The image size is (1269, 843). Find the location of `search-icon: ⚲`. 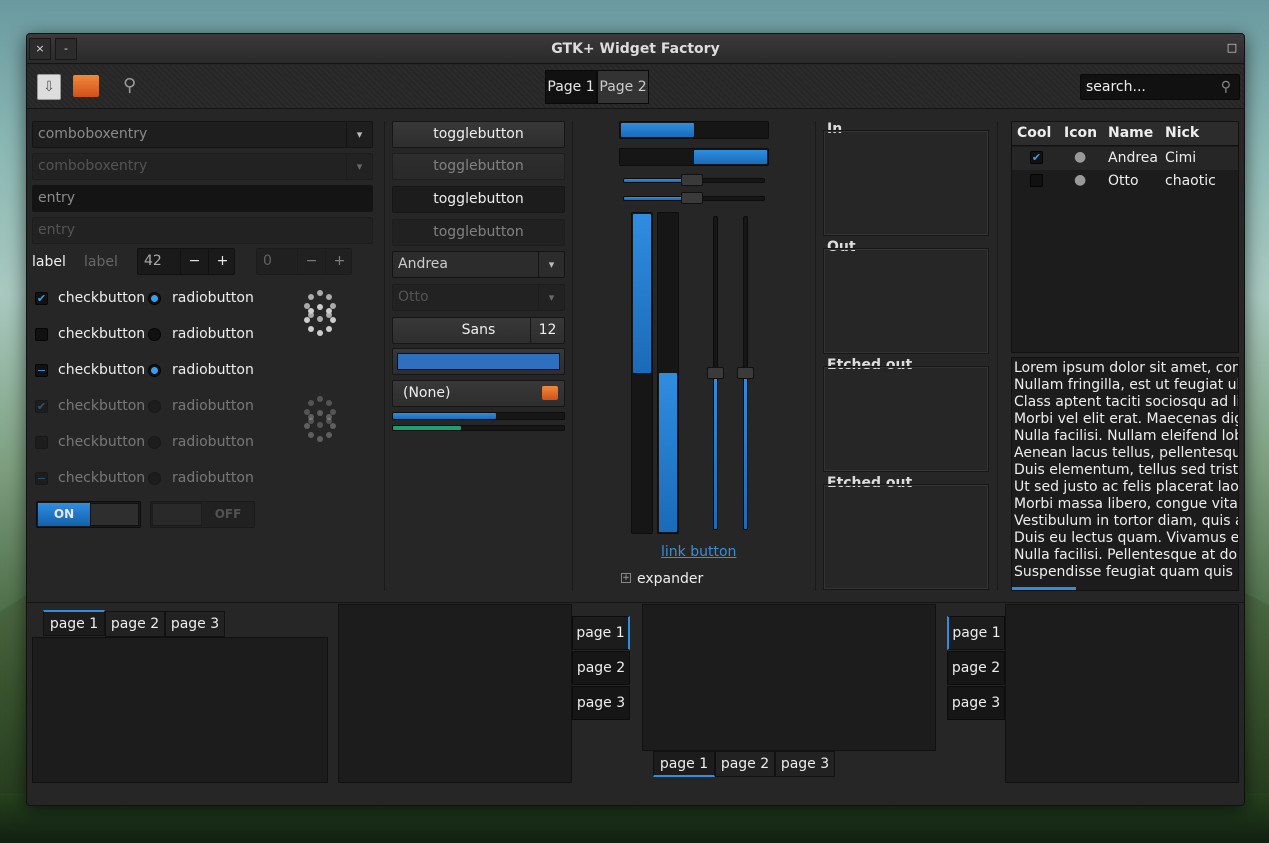

search-icon: ⚲ is located at coordinates (1225, 87).